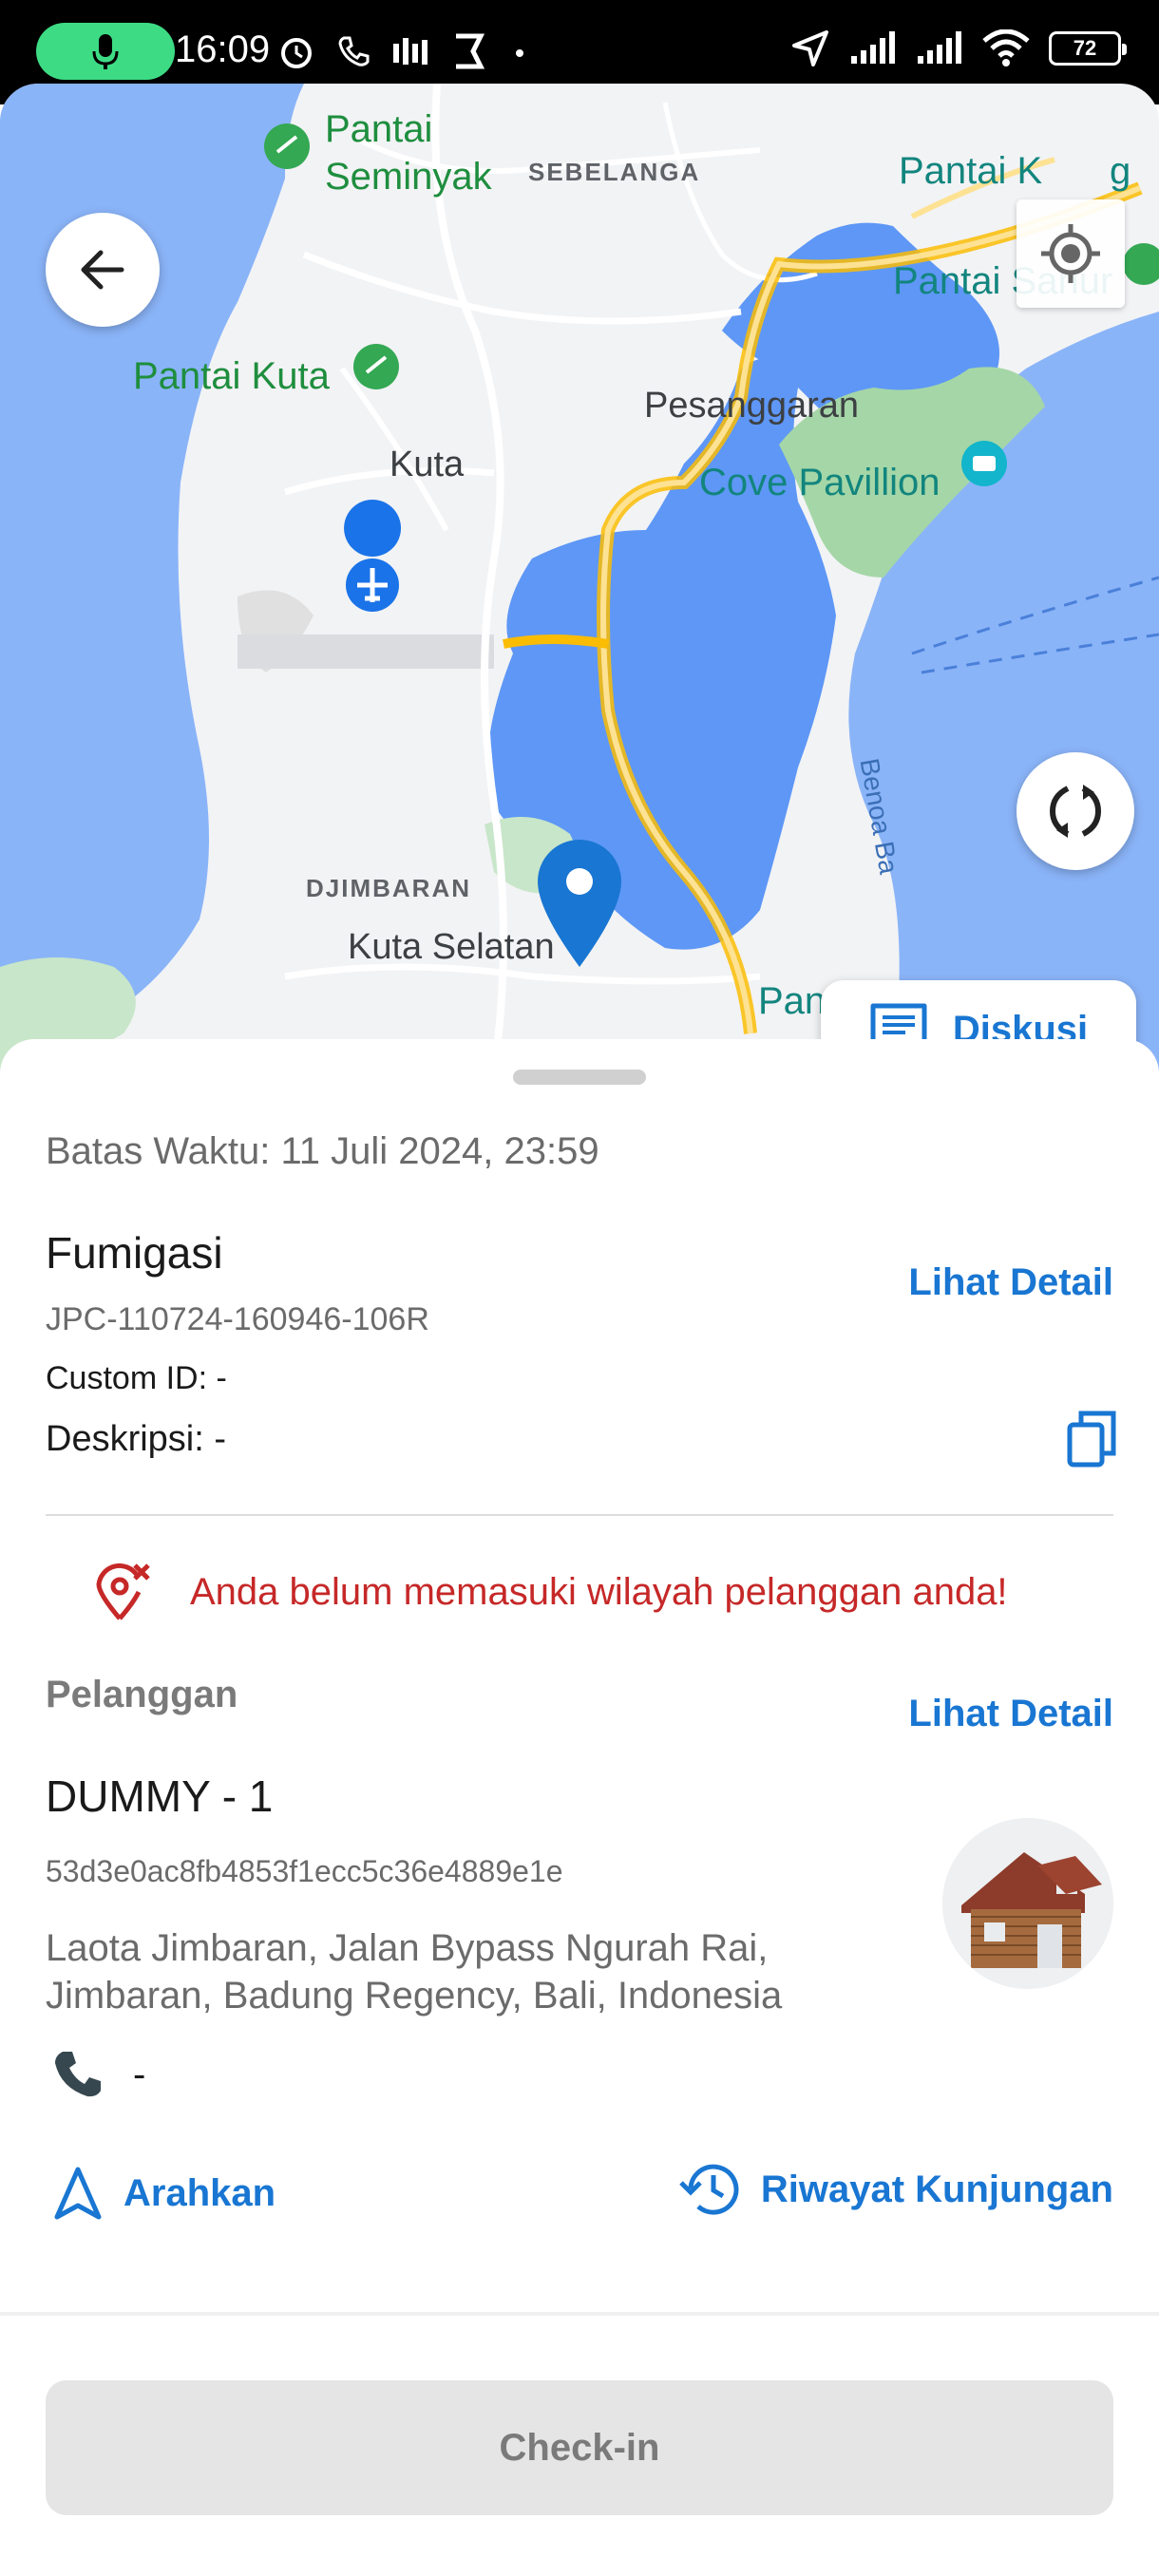  I want to click on customer-detail-link: Lihat Detail, so click(1010, 1714).